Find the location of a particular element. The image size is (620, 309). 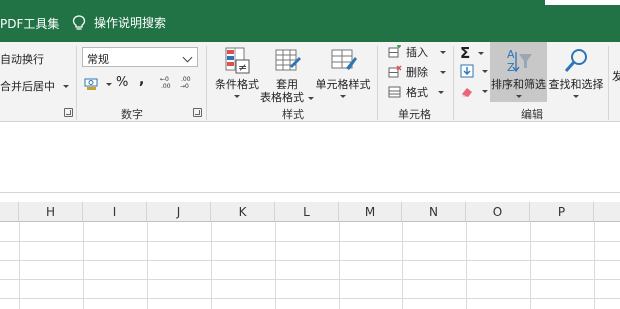

column-header-h: H is located at coordinates (51, 212).